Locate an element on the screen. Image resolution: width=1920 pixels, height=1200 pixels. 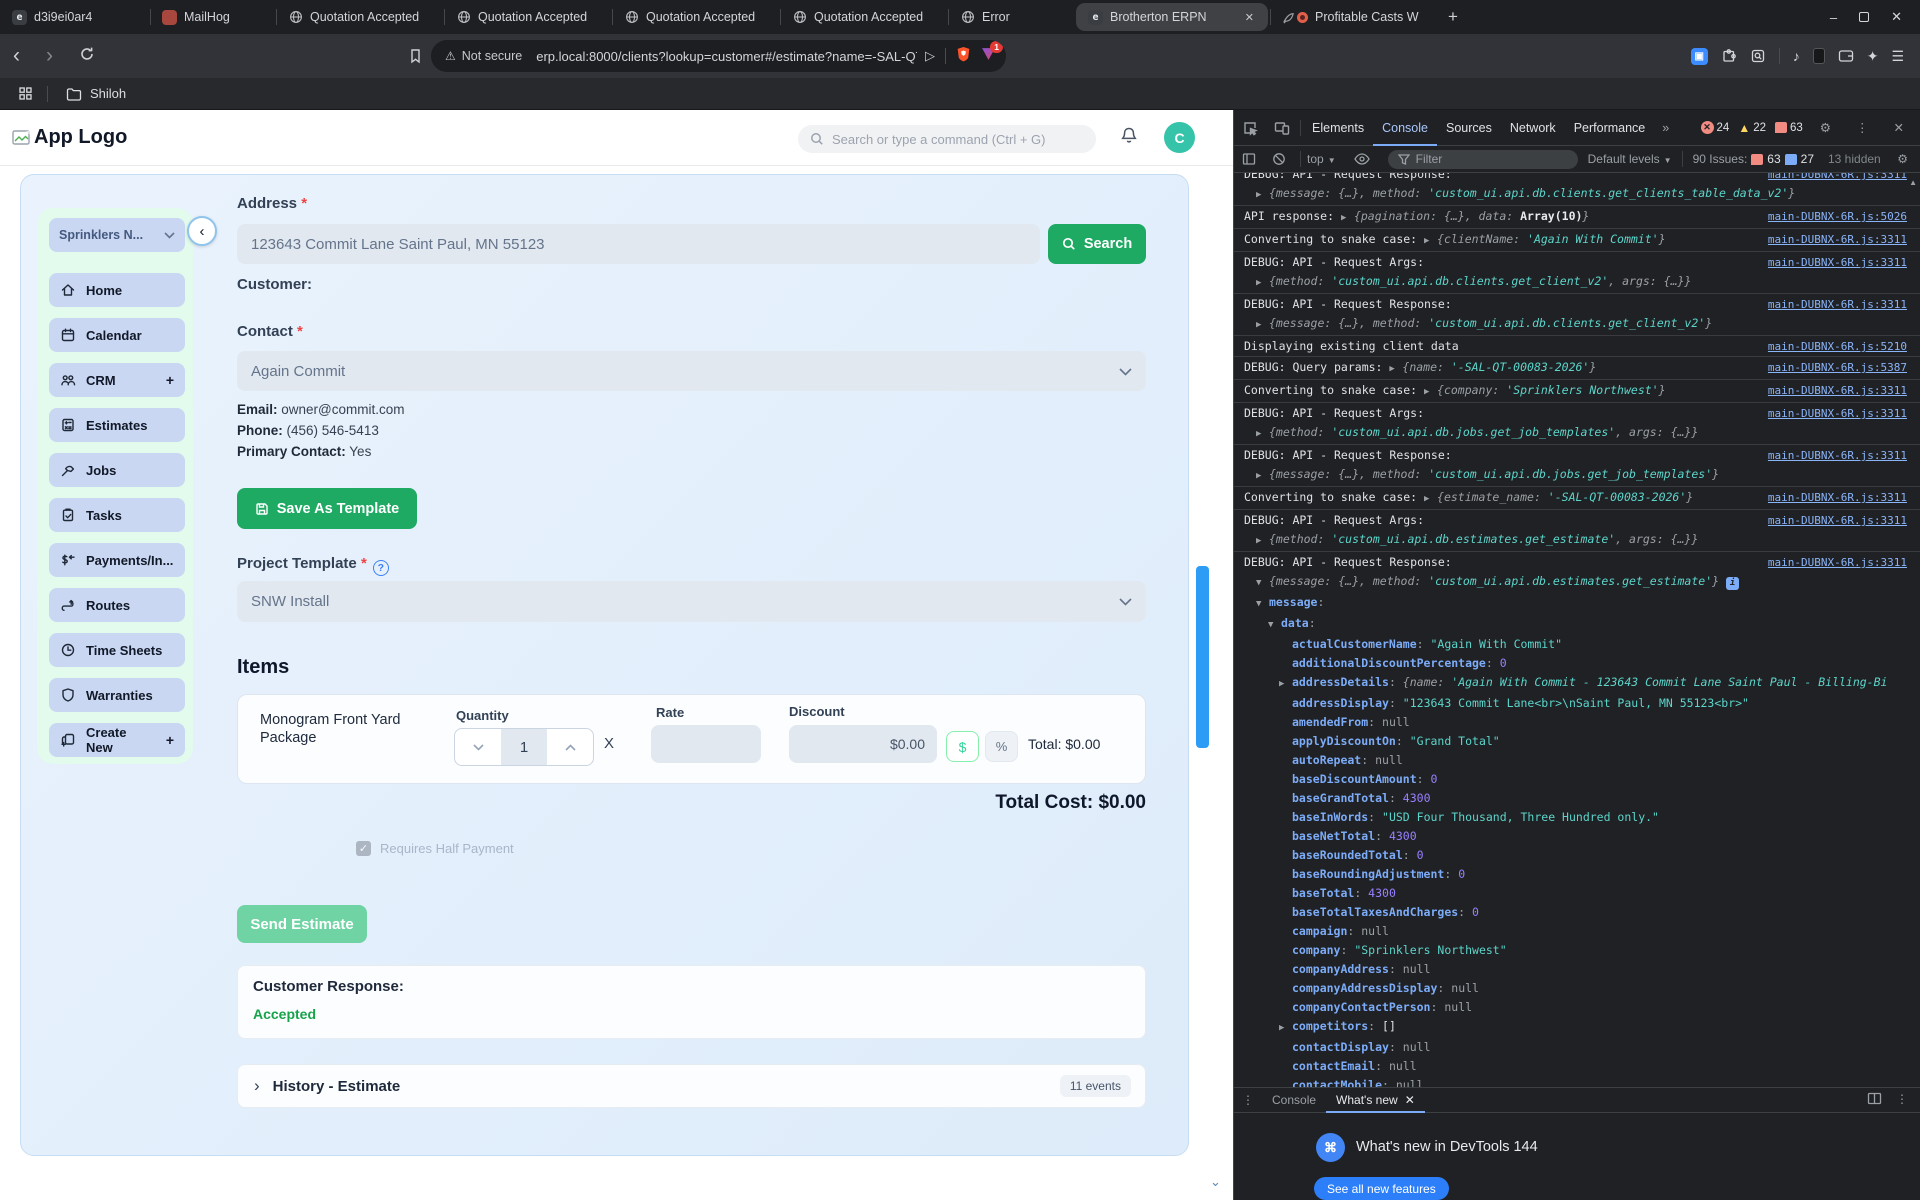
history-section: › History - Estimate 11 events is located at coordinates (691, 1086).